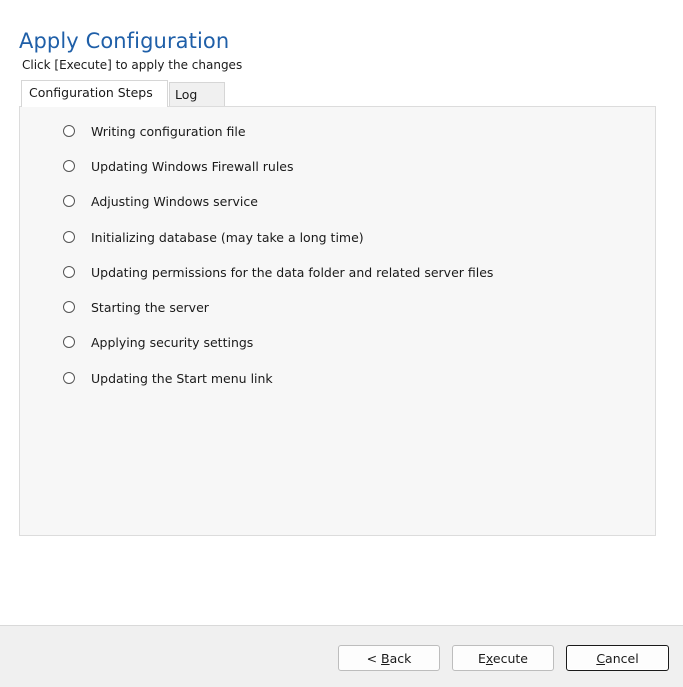 The width and height of the screenshot is (683, 687). What do you see at coordinates (482, 658) in the screenshot?
I see `execute-prefix: E` at bounding box center [482, 658].